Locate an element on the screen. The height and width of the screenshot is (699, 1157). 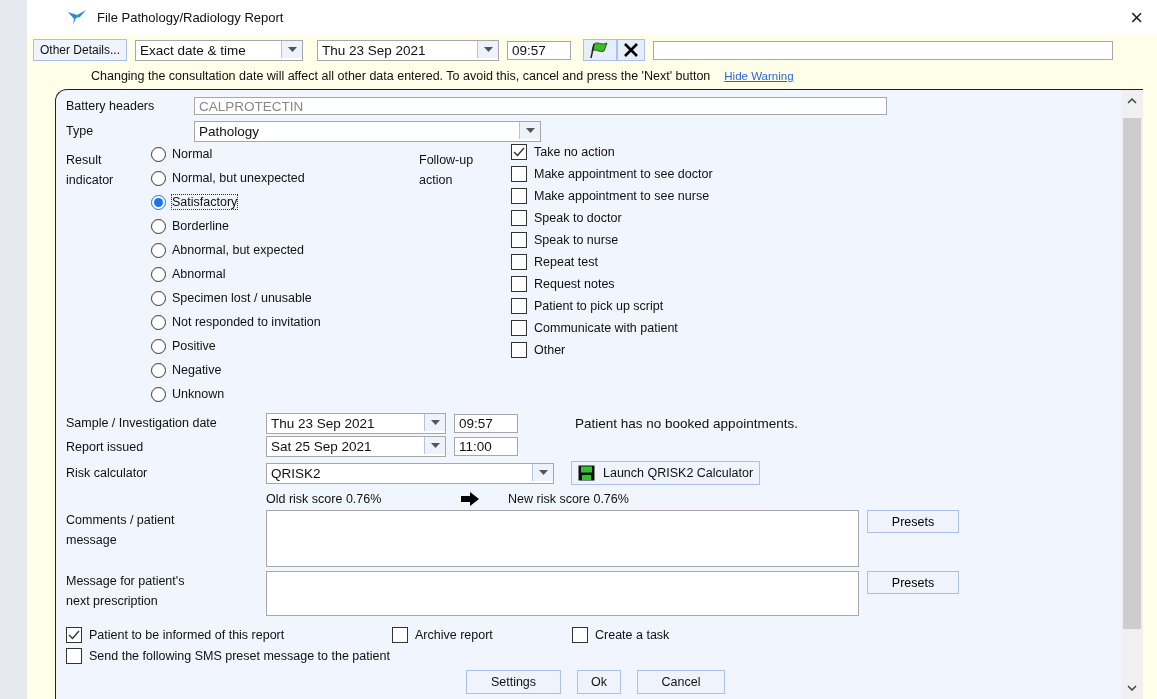
warning-message: Changing the consultation date will affect all other data entered. To avoid this, cancel and press the 'Next' button is located at coordinates (401, 76).